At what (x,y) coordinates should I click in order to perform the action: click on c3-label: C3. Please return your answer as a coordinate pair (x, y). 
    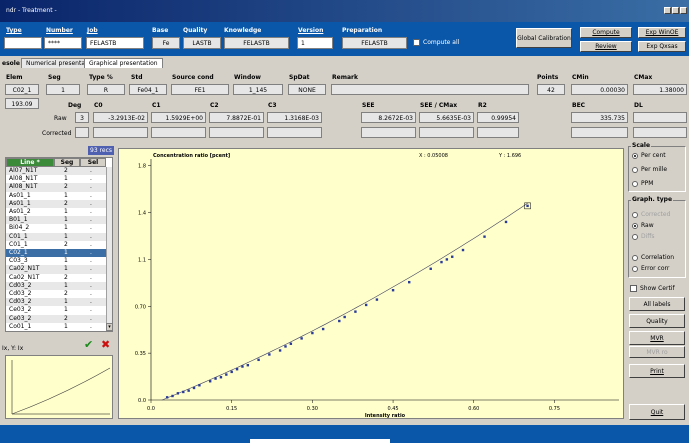
    Looking at the image, I should click on (272, 105).